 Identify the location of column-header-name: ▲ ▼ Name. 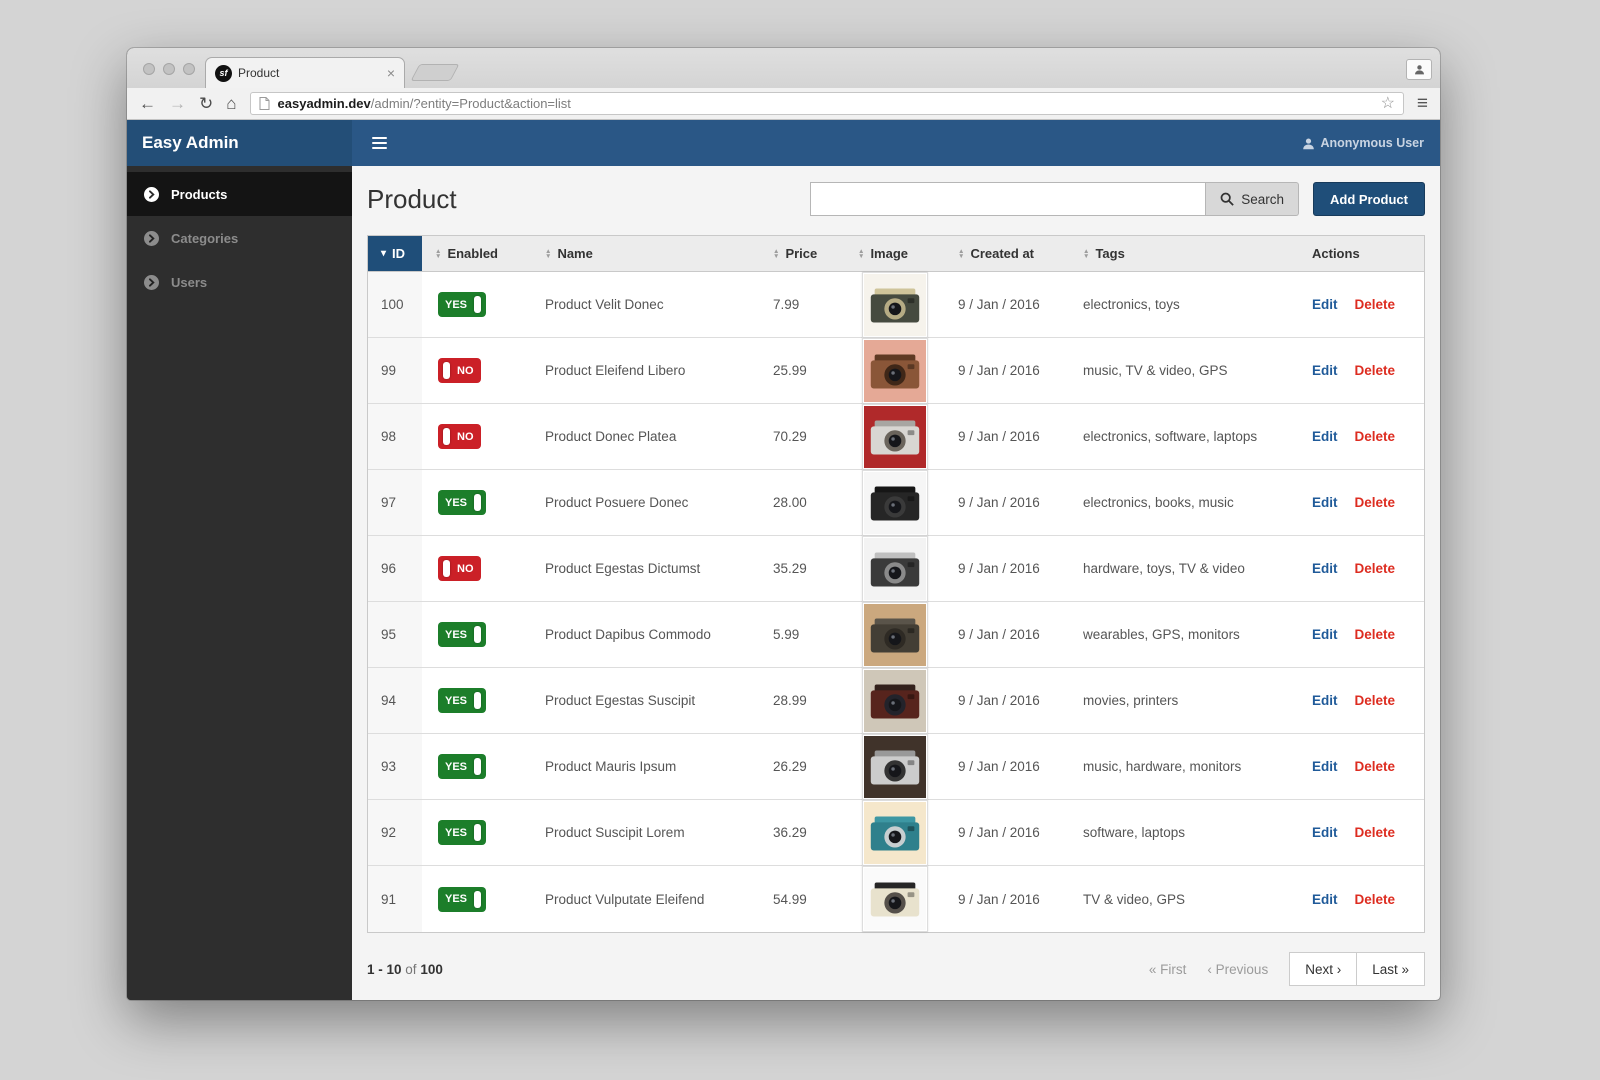
(646, 253).